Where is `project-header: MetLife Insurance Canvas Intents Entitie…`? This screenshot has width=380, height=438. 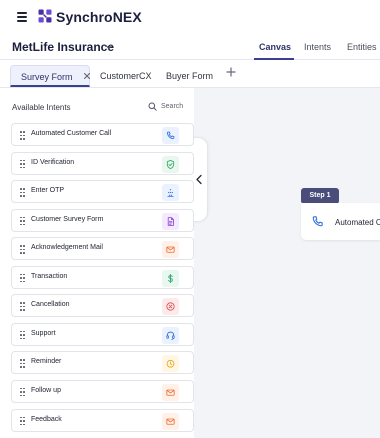
project-header: MetLife Insurance Canvas Intents Entitie… is located at coordinates (190, 47).